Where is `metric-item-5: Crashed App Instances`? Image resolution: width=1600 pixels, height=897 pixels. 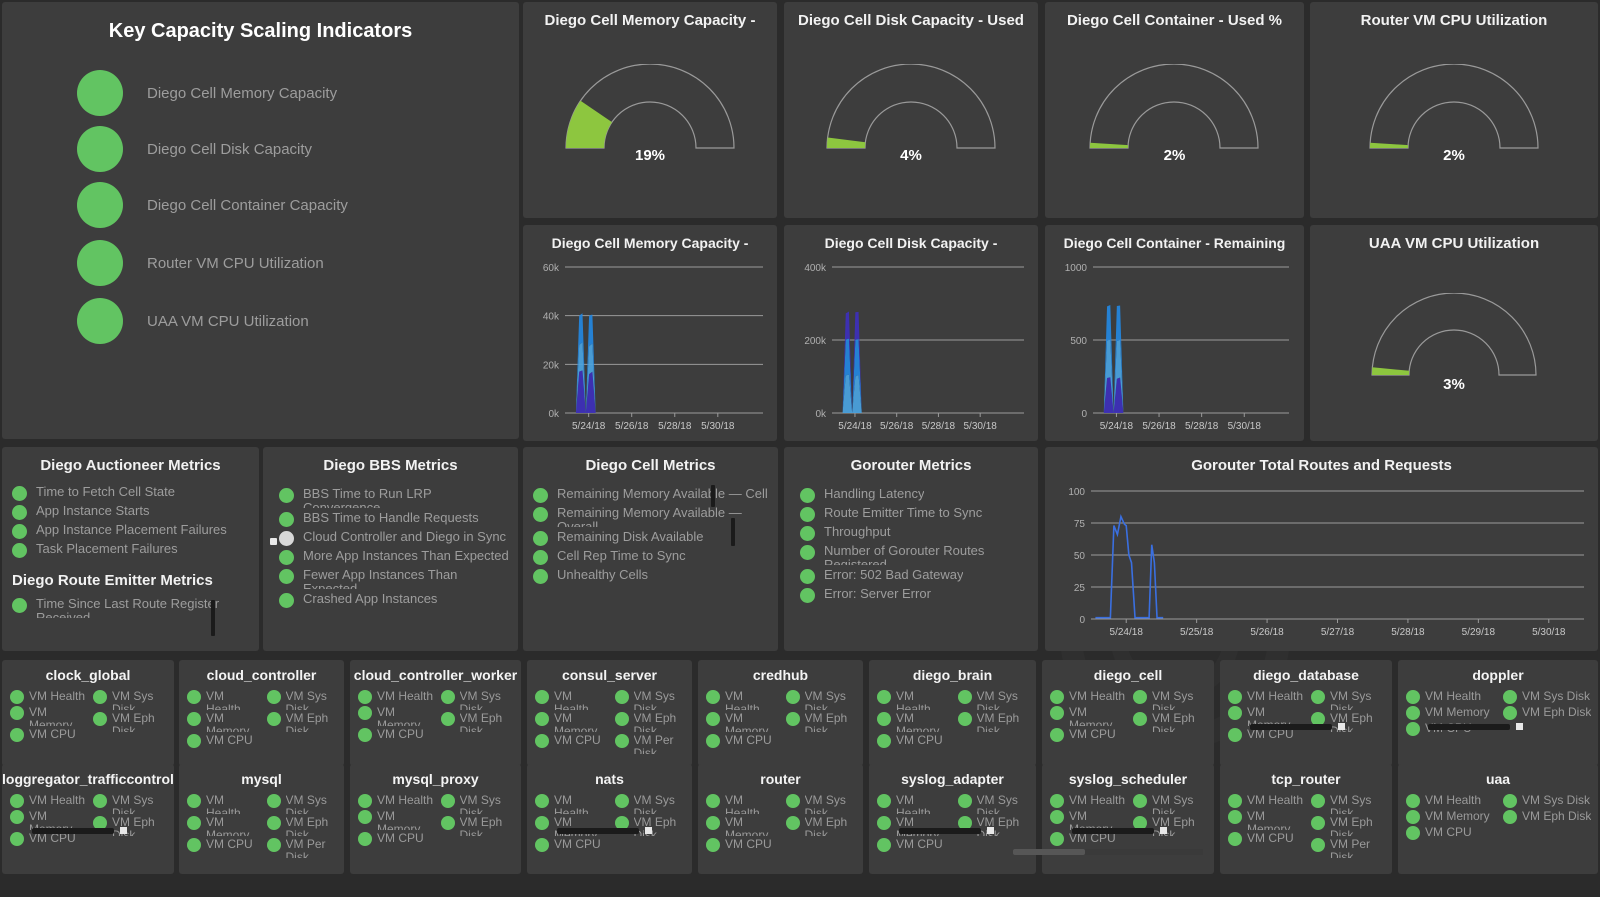 metric-item-5: Crashed App Instances is located at coordinates (395, 600).